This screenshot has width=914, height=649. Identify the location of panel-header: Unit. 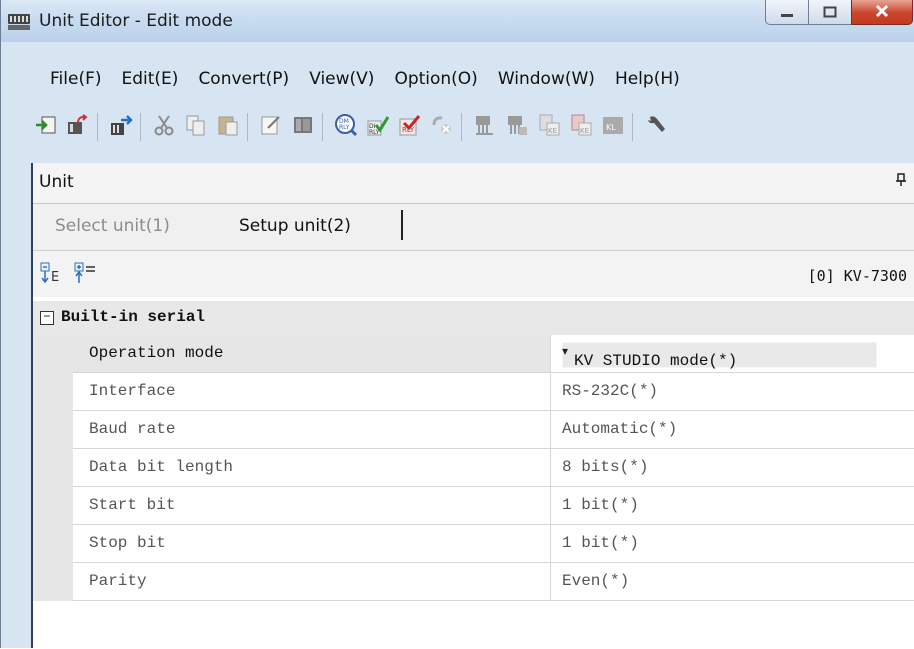
(473, 183).